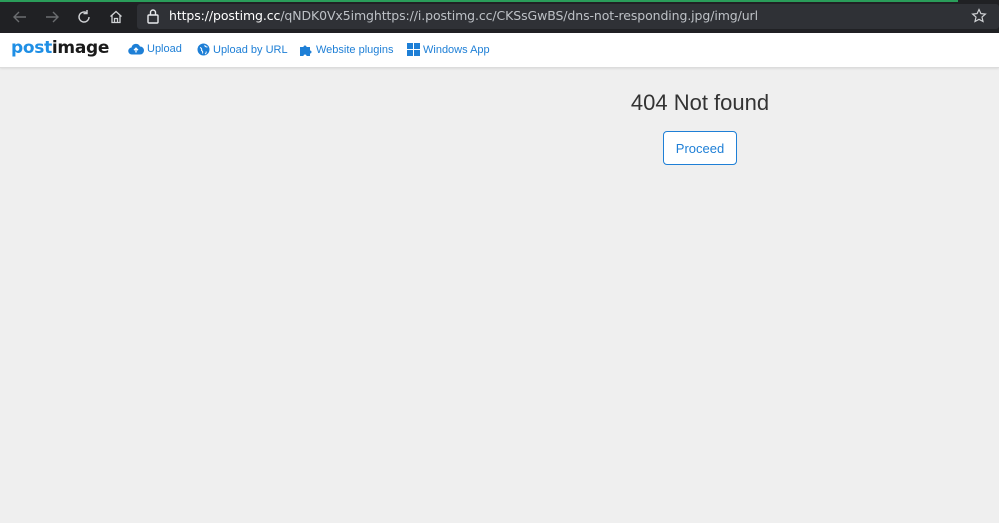 This screenshot has width=999, height=523. Describe the element at coordinates (225, 15) in the screenshot. I see `url-host: https://postimg.cc` at that location.